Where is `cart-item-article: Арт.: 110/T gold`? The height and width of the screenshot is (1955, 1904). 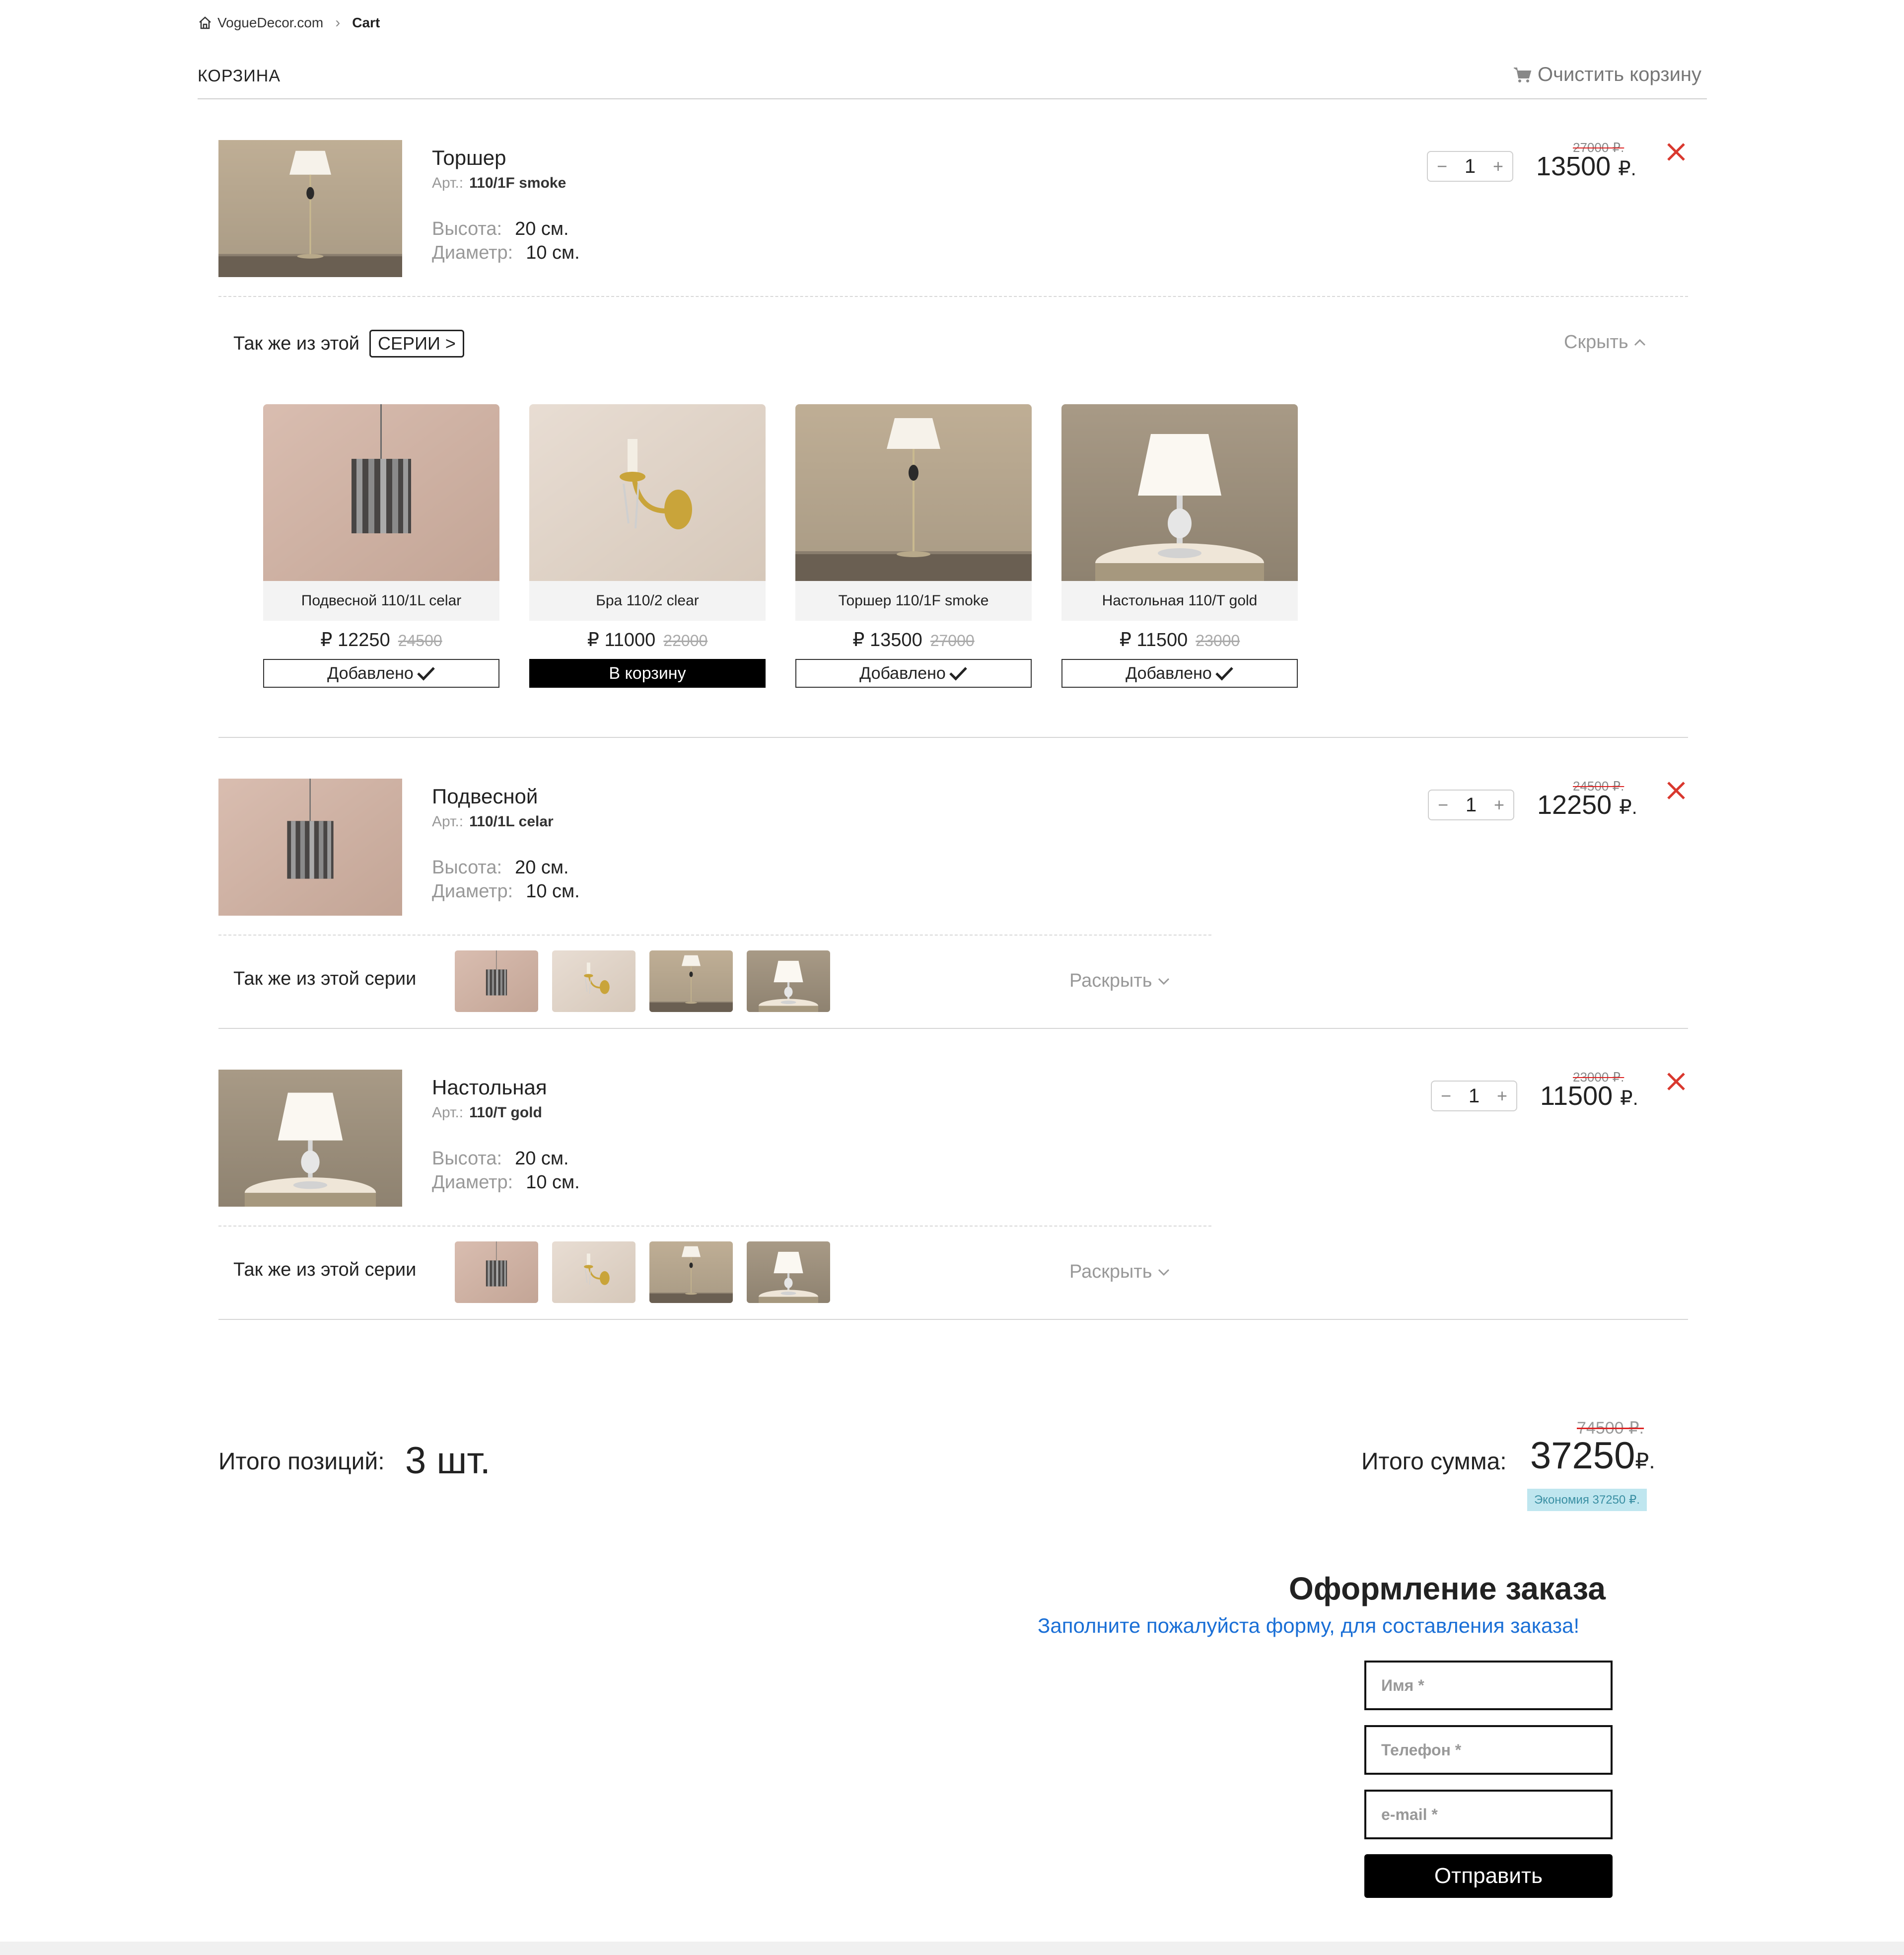 cart-item-article: Арт.: 110/T gold is located at coordinates (487, 1112).